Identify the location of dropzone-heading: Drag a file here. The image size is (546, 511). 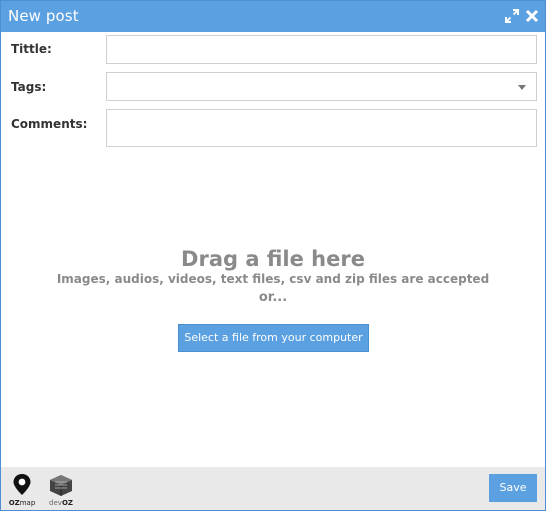
(273, 259).